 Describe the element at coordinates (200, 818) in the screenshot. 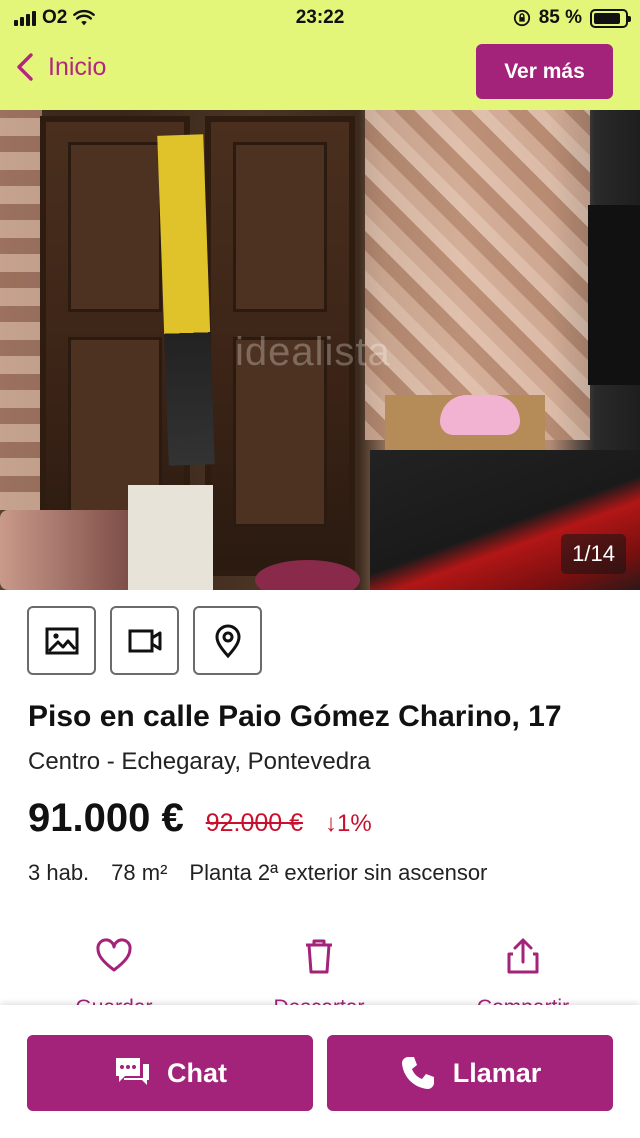

I see `price-row: 91.000 € 92.000 € ↓1%` at that location.